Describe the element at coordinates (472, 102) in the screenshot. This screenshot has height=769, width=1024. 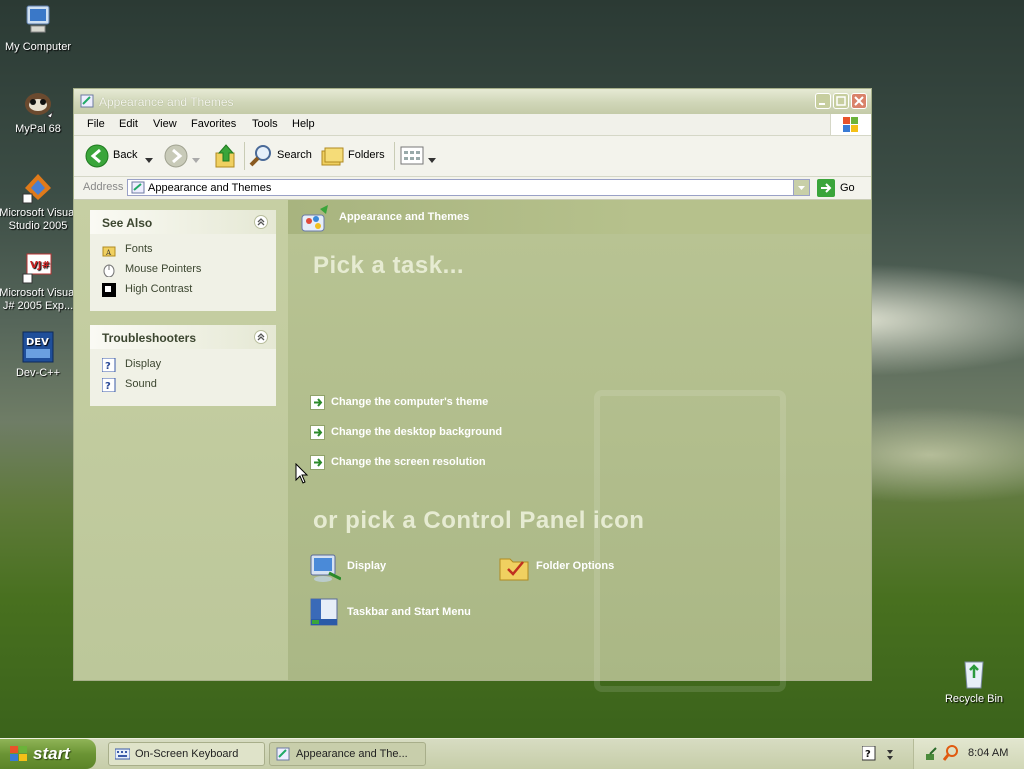
I see `title-bar: Appearance and Themes` at that location.